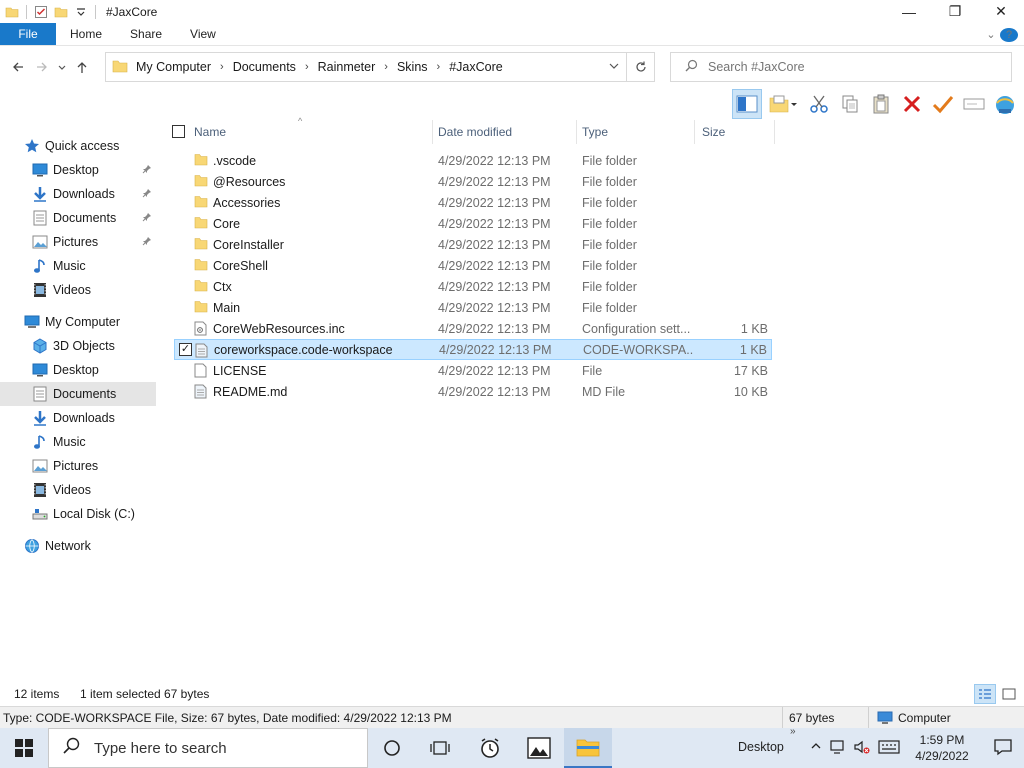  What do you see at coordinates (173, 67) in the screenshot?
I see `breadcrumb-my-computer: My Computer` at bounding box center [173, 67].